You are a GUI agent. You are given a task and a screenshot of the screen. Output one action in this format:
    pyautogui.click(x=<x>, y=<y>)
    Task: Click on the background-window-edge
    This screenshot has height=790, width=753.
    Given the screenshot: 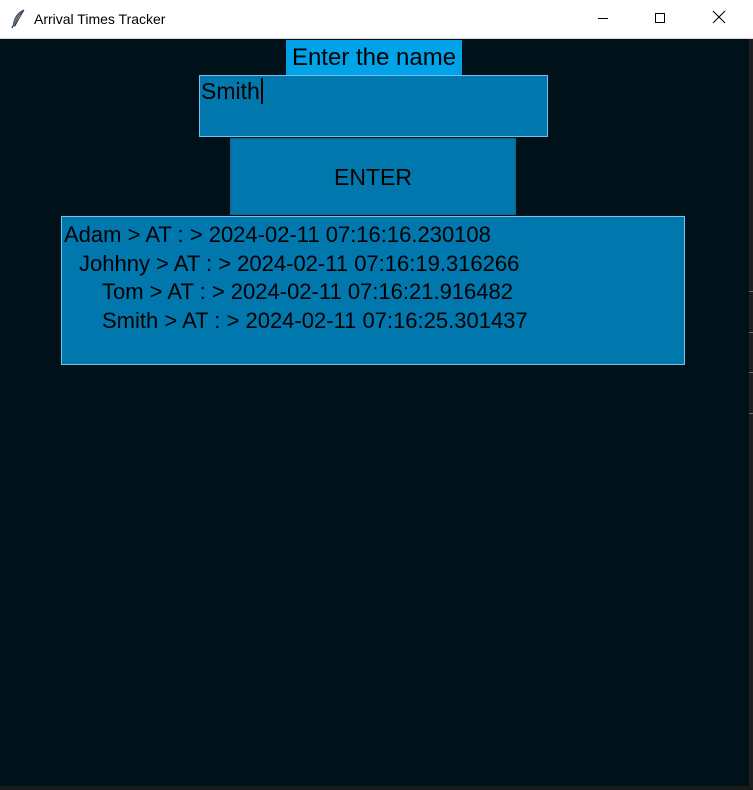 What is the action you would take?
    pyautogui.click(x=751, y=414)
    